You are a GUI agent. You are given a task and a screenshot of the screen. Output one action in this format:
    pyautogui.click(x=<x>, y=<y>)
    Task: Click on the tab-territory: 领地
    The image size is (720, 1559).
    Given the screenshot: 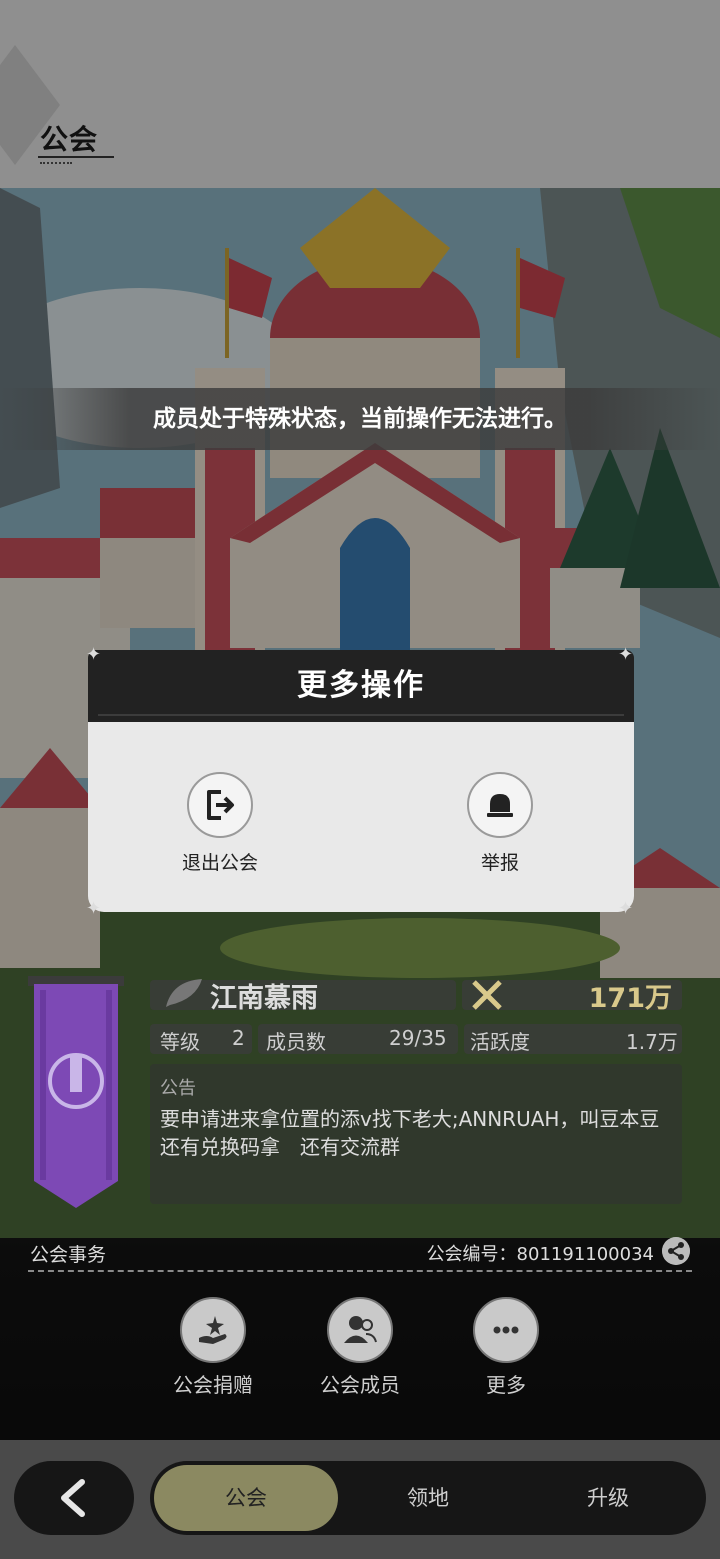 What is the action you would take?
    pyautogui.click(x=428, y=1498)
    